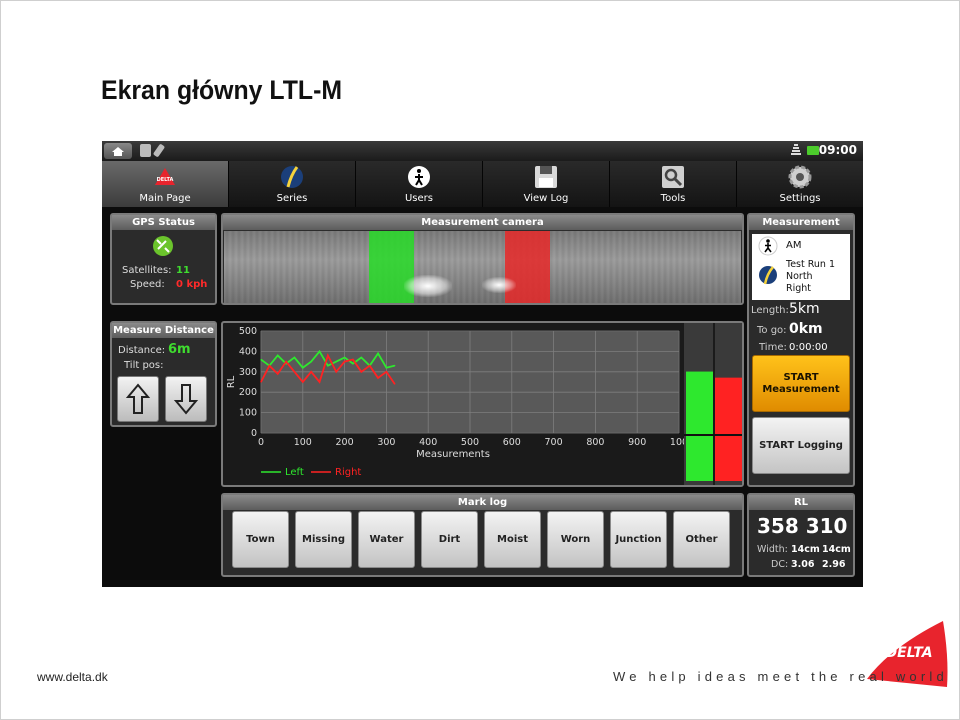  I want to click on mark-town-button: Town, so click(260, 539).